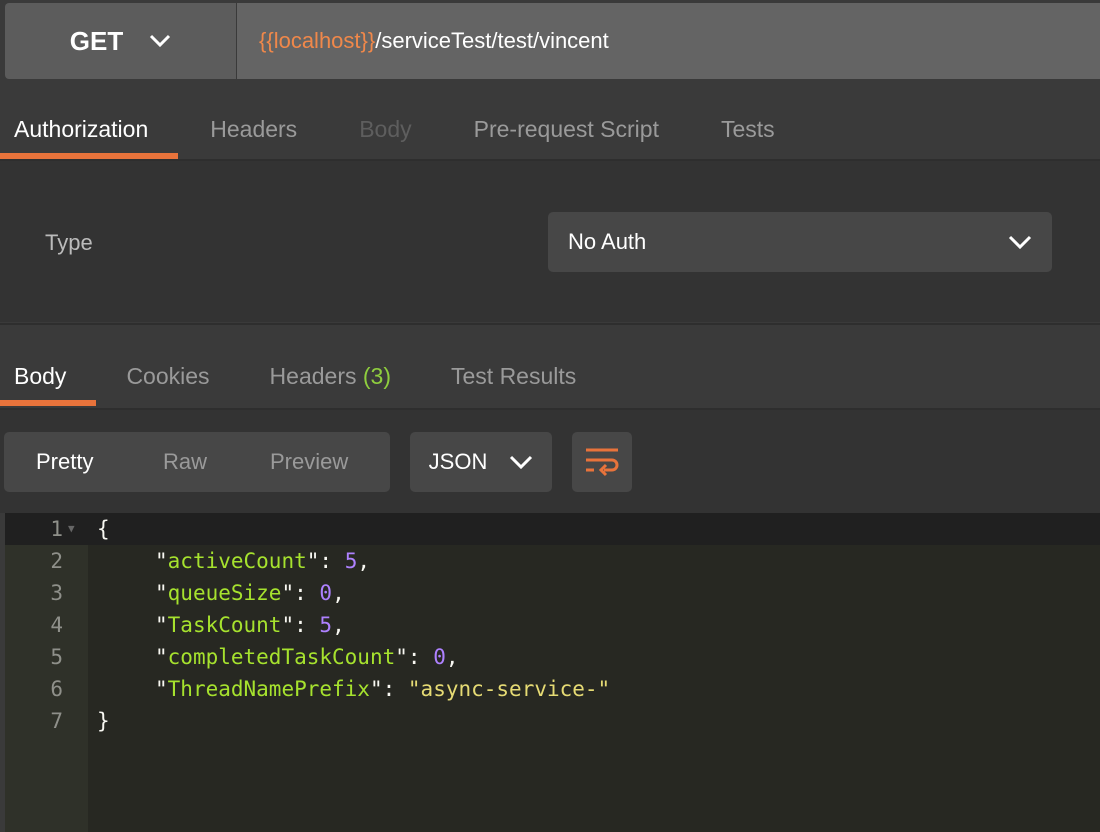 The height and width of the screenshot is (832, 1100). What do you see at coordinates (566, 129) in the screenshot?
I see `tab-pre-request-script: Pre-request Script` at bounding box center [566, 129].